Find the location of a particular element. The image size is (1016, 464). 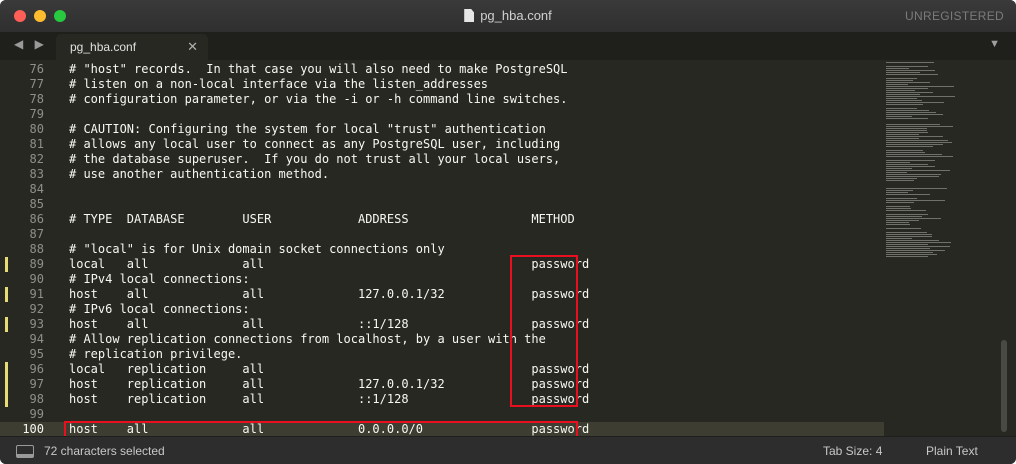

line-number: 77 is located at coordinates (36, 84).